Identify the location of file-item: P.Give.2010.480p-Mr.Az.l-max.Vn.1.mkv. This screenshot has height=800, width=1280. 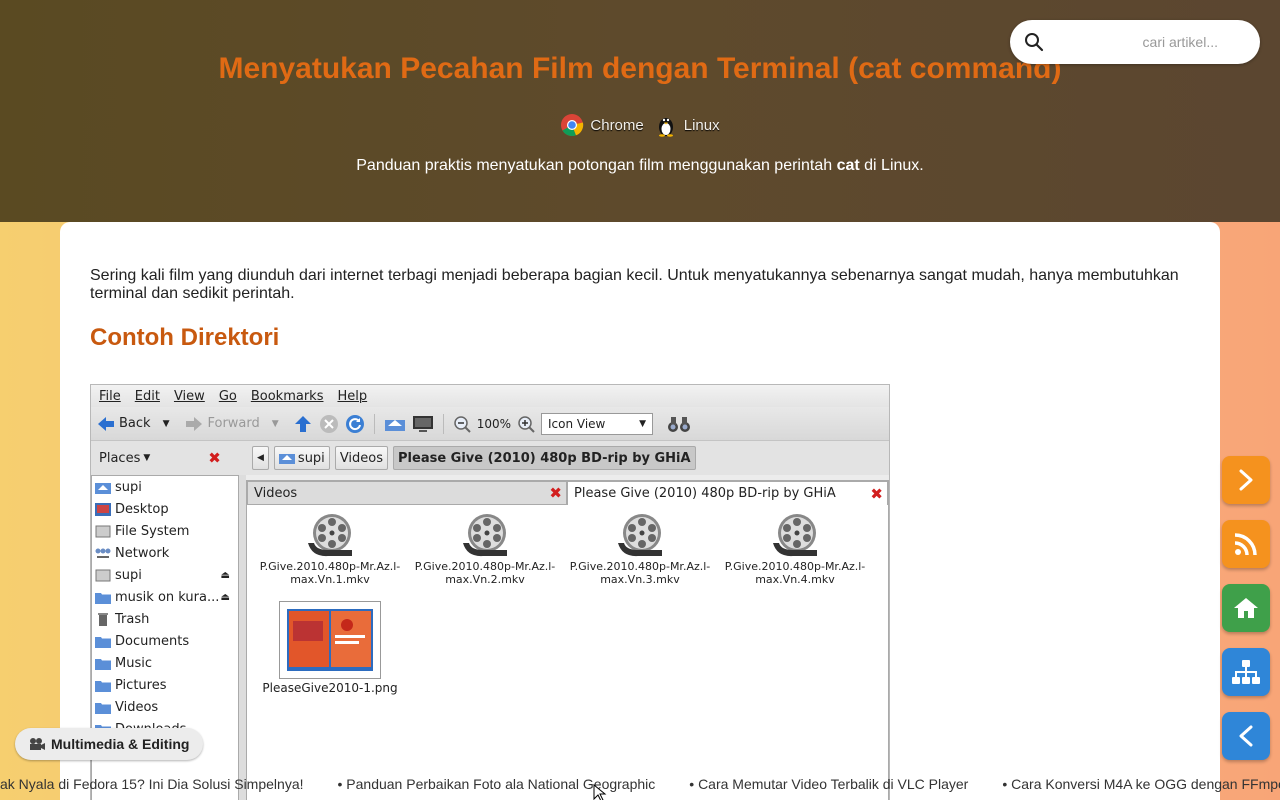
(330, 549).